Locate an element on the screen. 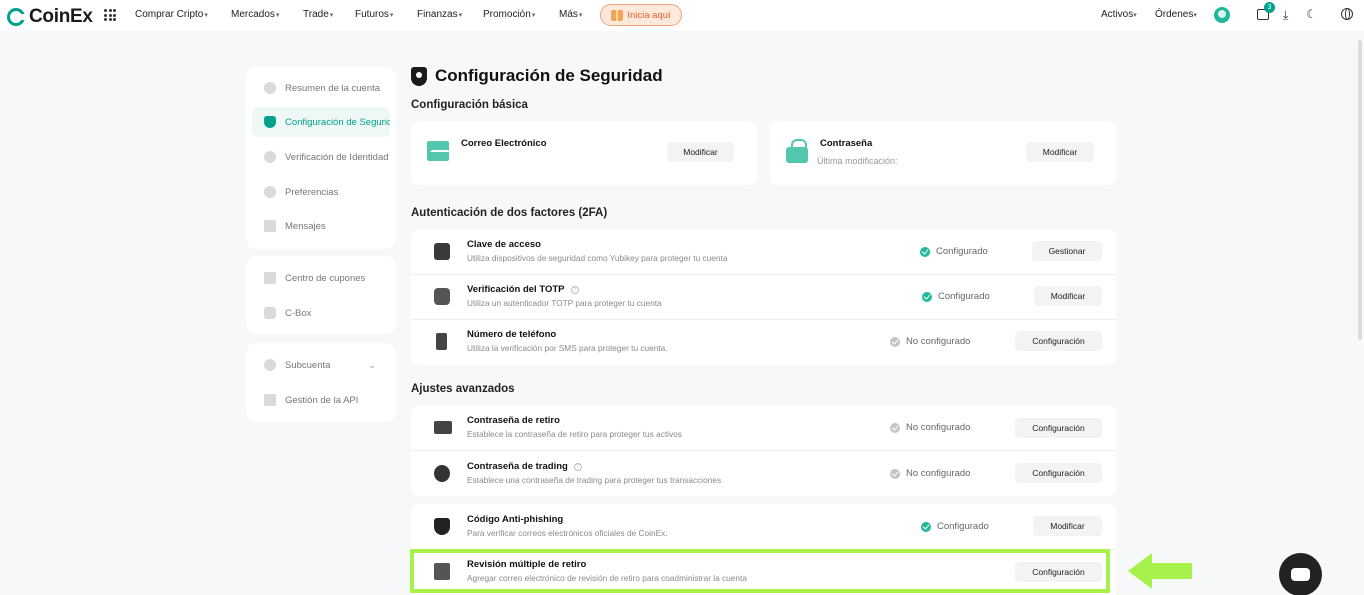  sidebar-item-seguridad: Configuración de Seguridad is located at coordinates (321, 122).